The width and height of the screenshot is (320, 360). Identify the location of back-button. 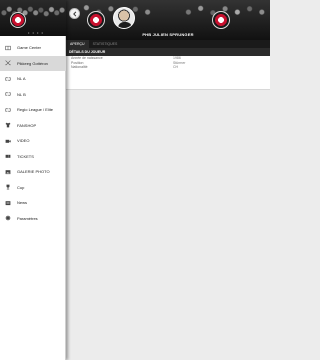
(74, 13).